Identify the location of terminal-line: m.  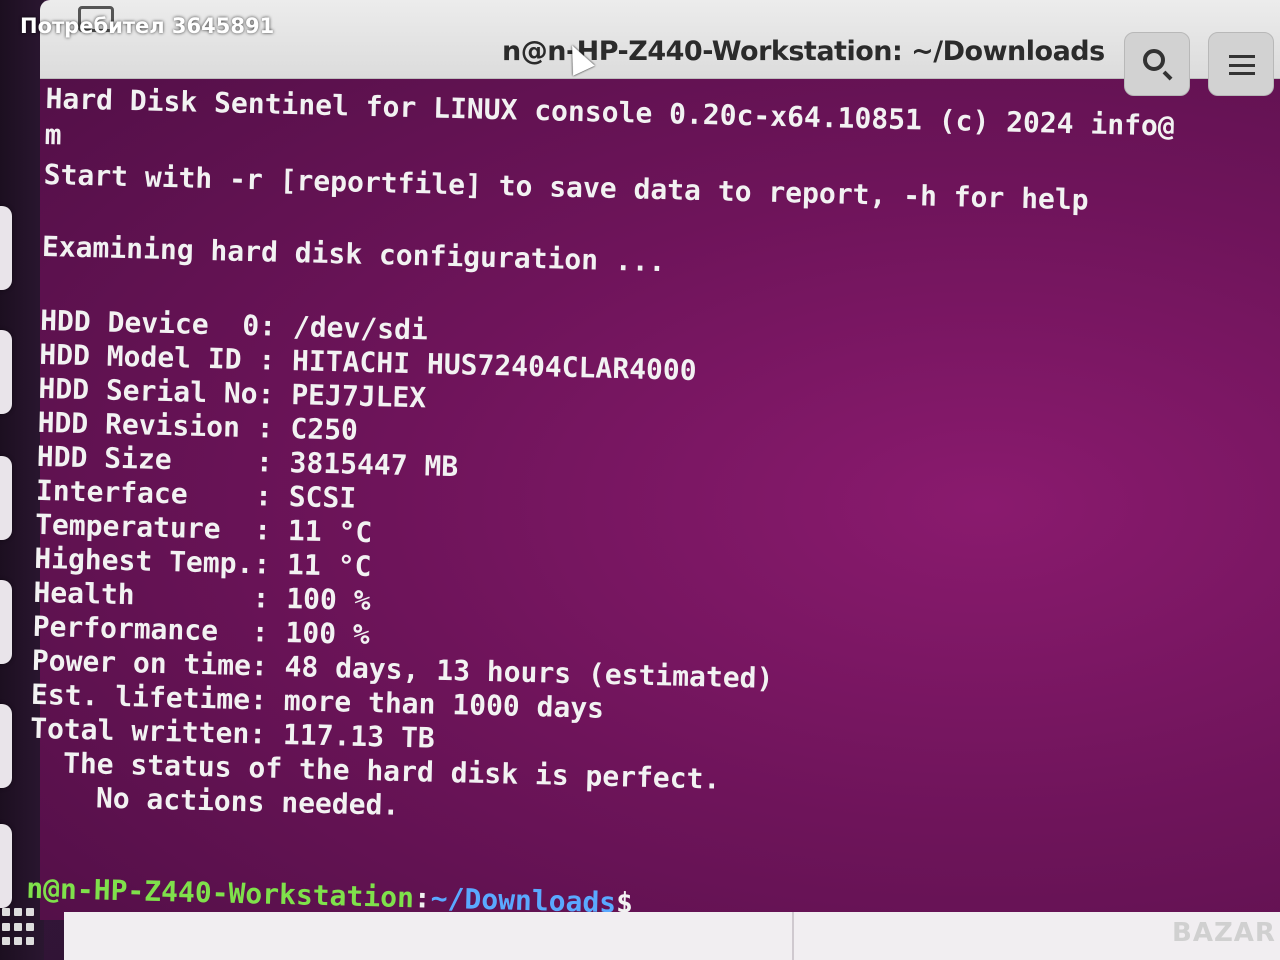
(53, 134).